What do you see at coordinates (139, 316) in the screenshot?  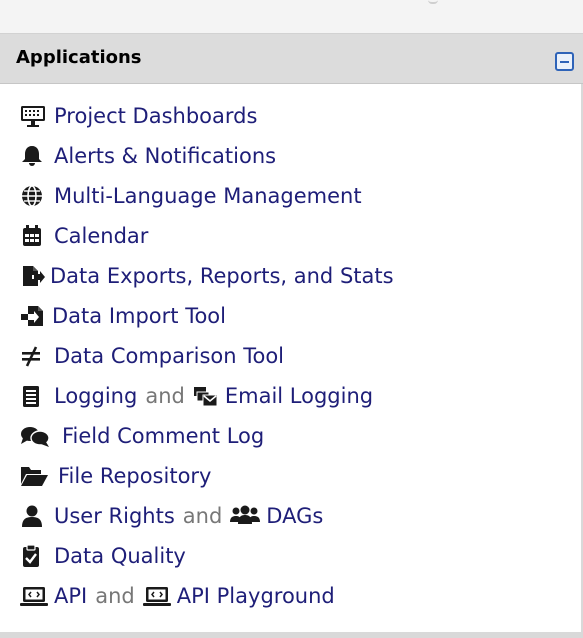 I see `menu-item-label: Data Import Tool` at bounding box center [139, 316].